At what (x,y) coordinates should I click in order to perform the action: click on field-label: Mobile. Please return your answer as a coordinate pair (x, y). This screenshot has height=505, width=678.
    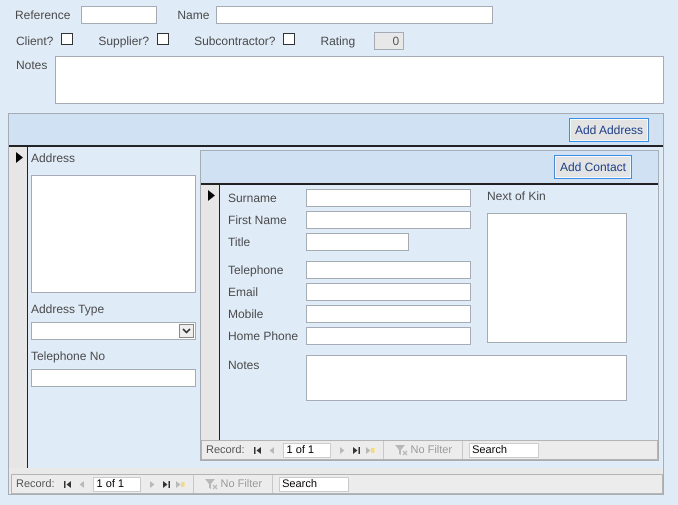
    Looking at the image, I should click on (246, 314).